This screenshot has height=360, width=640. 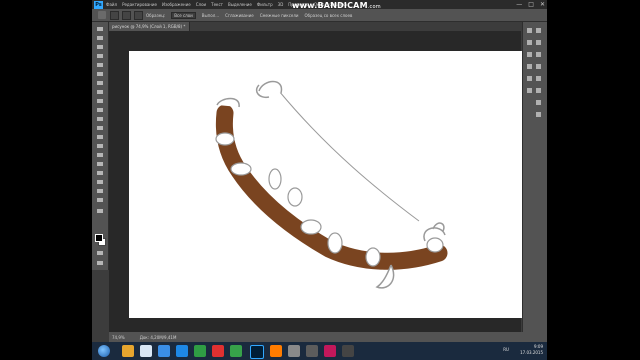 What do you see at coordinates (279, 15) in the screenshot?
I see `contiguous-option: Смежные пиксели` at bounding box center [279, 15].